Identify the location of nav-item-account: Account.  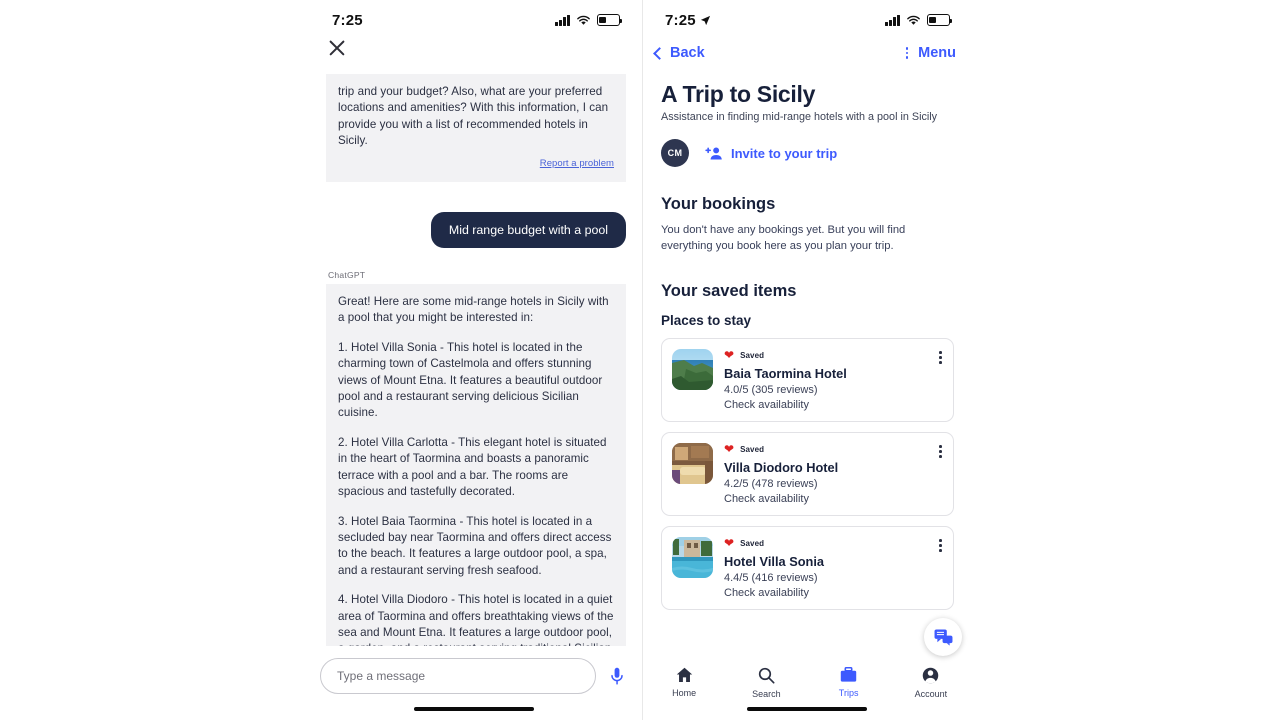
(931, 683).